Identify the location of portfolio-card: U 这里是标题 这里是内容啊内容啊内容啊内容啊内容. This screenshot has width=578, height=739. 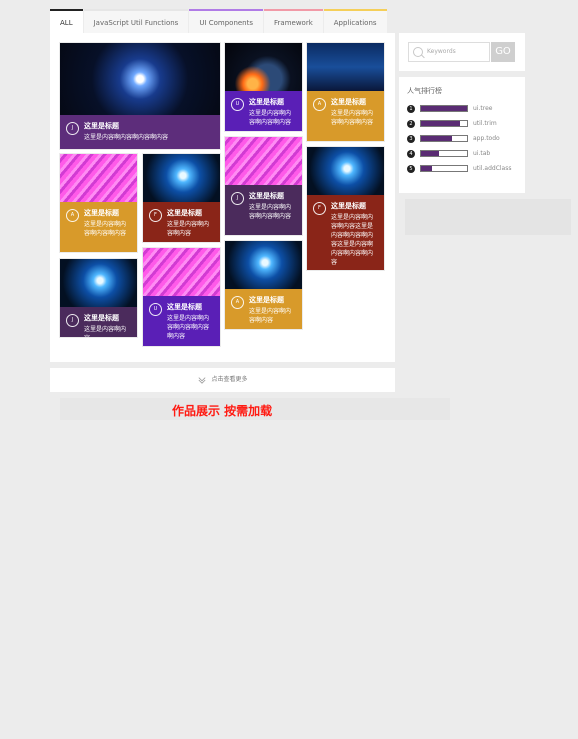
(181, 297).